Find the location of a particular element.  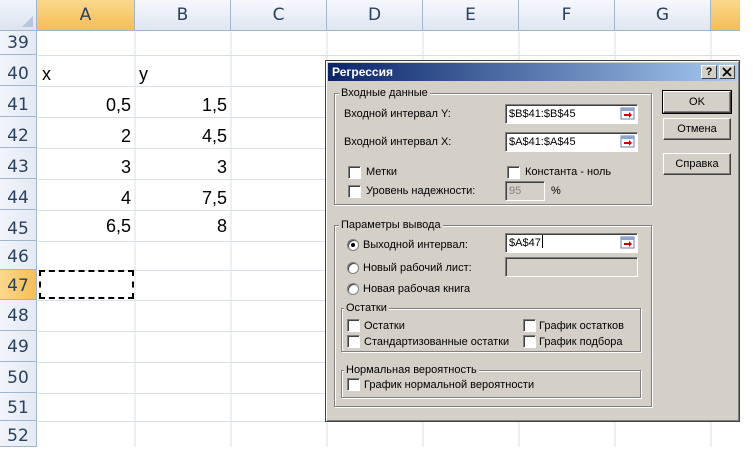

output-options-group-label: Параметры вывода is located at coordinates (391, 225).